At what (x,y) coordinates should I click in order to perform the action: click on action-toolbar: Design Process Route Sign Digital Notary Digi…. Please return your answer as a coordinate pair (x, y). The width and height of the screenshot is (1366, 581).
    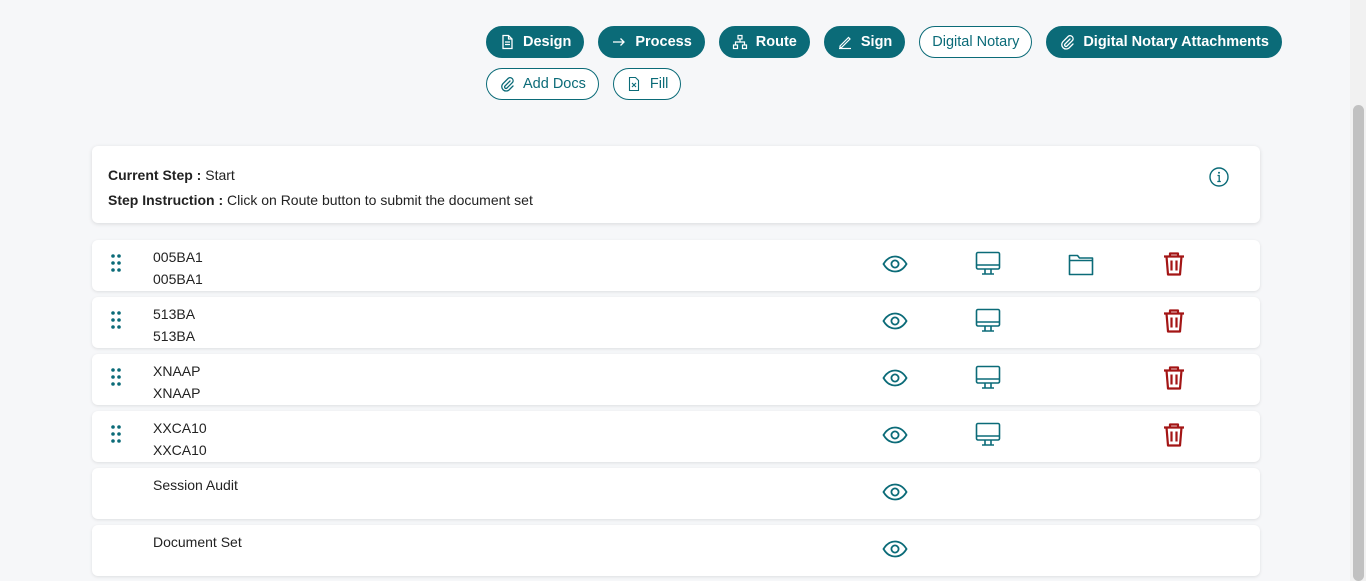
    Looking at the image, I should click on (886, 68).